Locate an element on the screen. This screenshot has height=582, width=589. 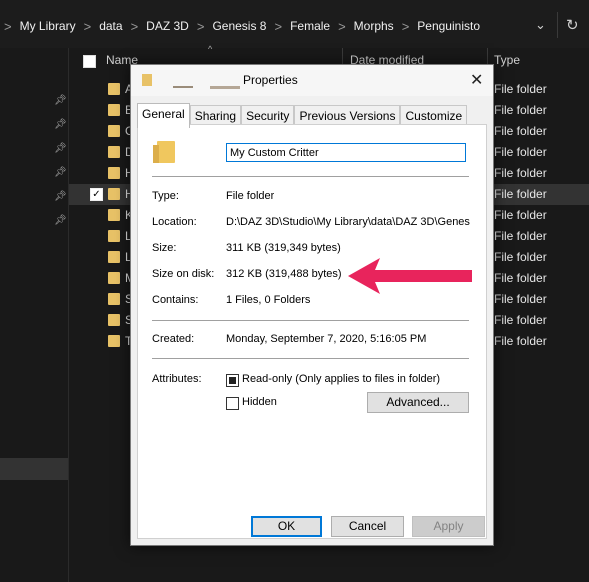
ok-button: OK is located at coordinates (286, 526).